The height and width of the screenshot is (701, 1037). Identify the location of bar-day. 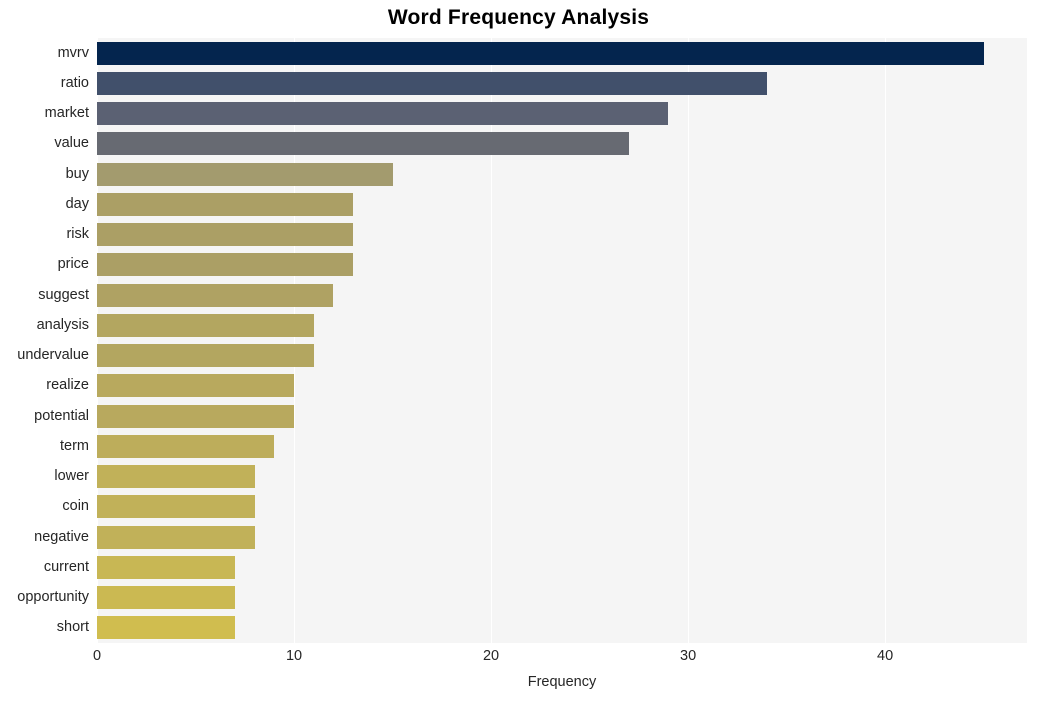
(225, 204).